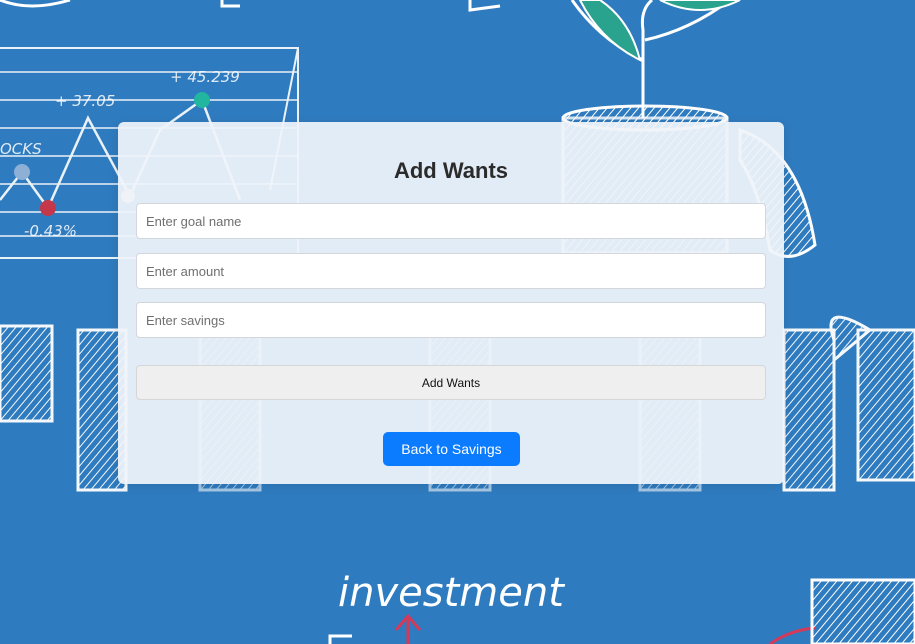  What do you see at coordinates (21, 149) in the screenshot?
I see `svg-text: OCKS` at bounding box center [21, 149].